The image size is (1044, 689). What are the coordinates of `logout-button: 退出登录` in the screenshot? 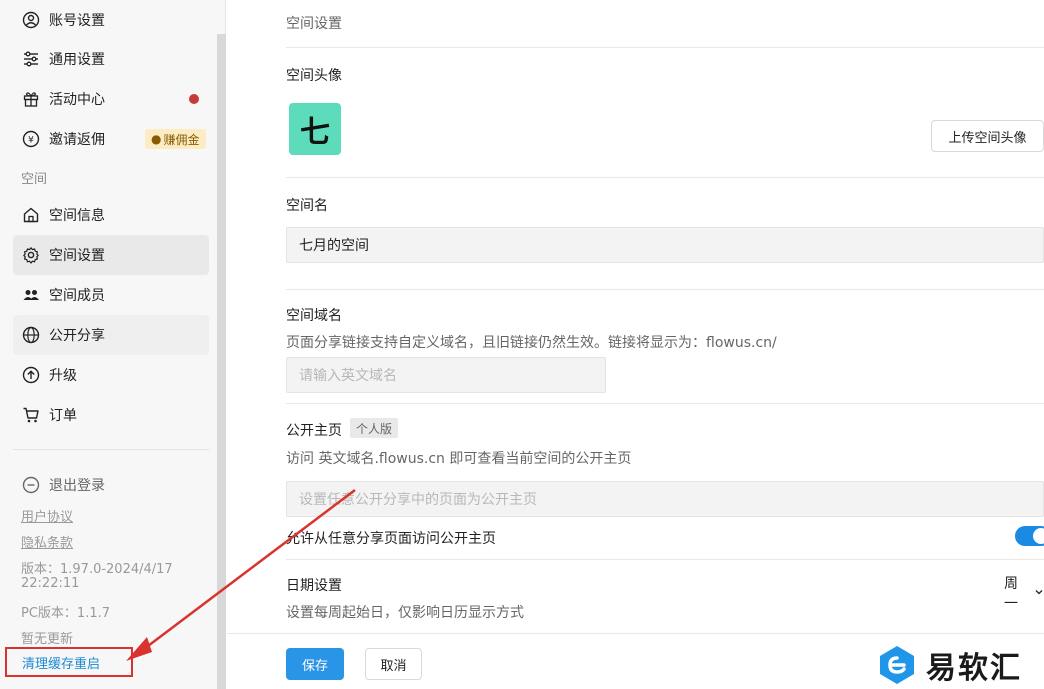 It's located at (111, 485).